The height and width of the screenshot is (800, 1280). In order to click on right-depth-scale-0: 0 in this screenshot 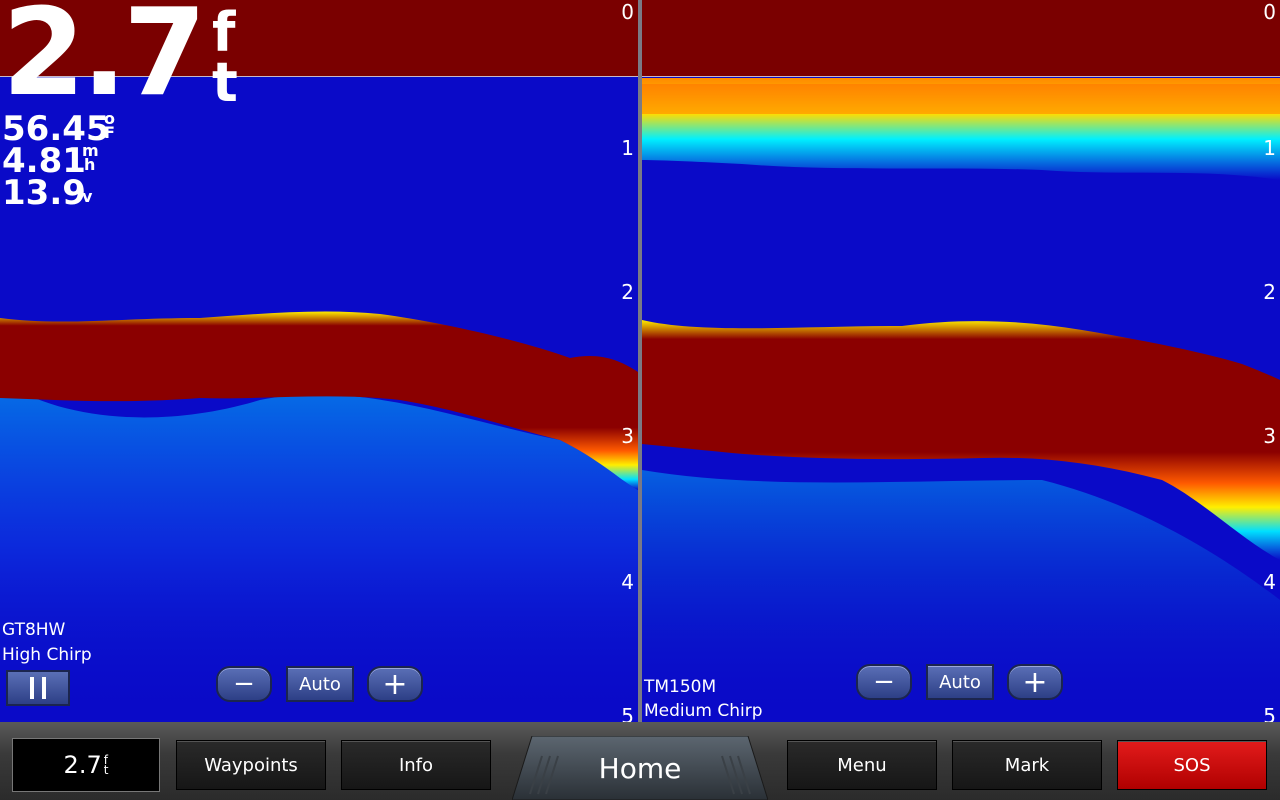, I will do `click(1269, 12)`.